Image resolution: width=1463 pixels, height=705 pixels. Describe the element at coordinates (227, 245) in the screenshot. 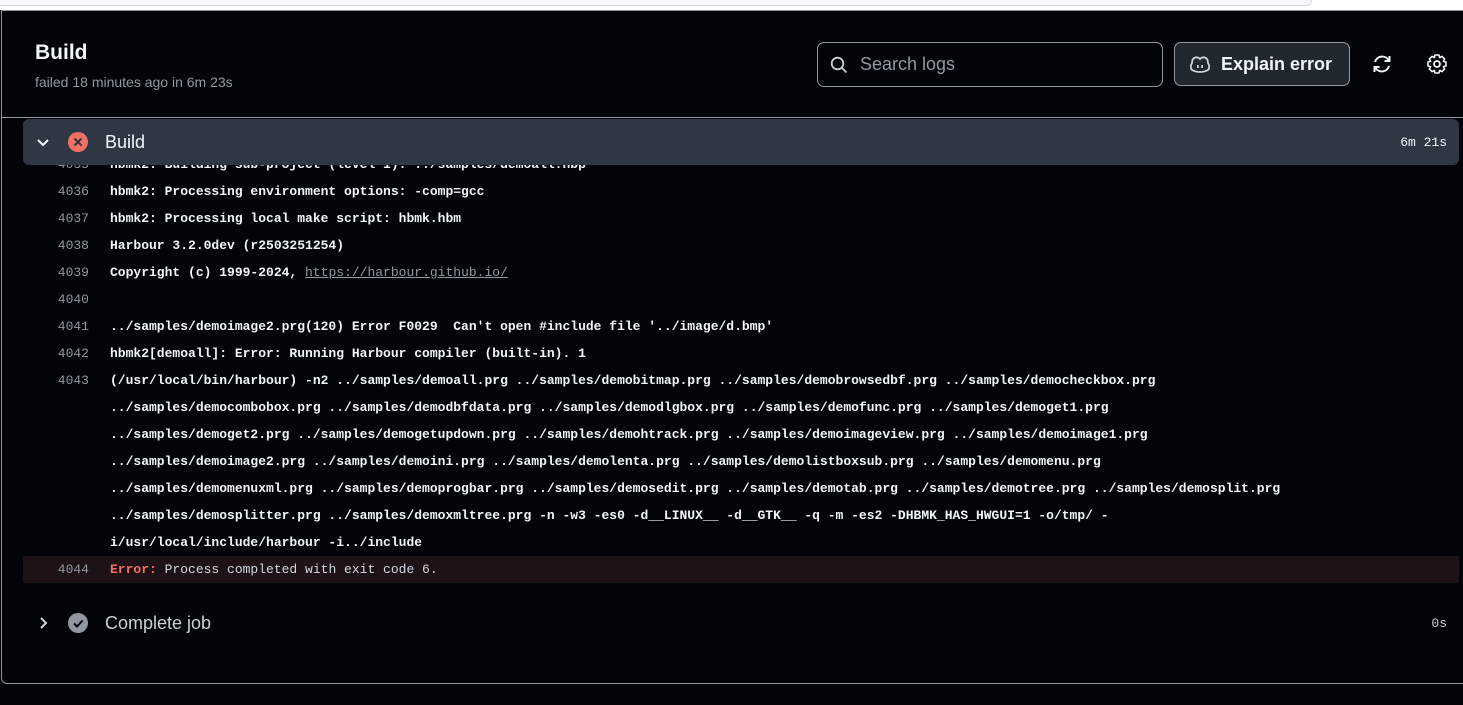

I see `log-text: Harbour 3.2.0dev (r2503251254)` at that location.